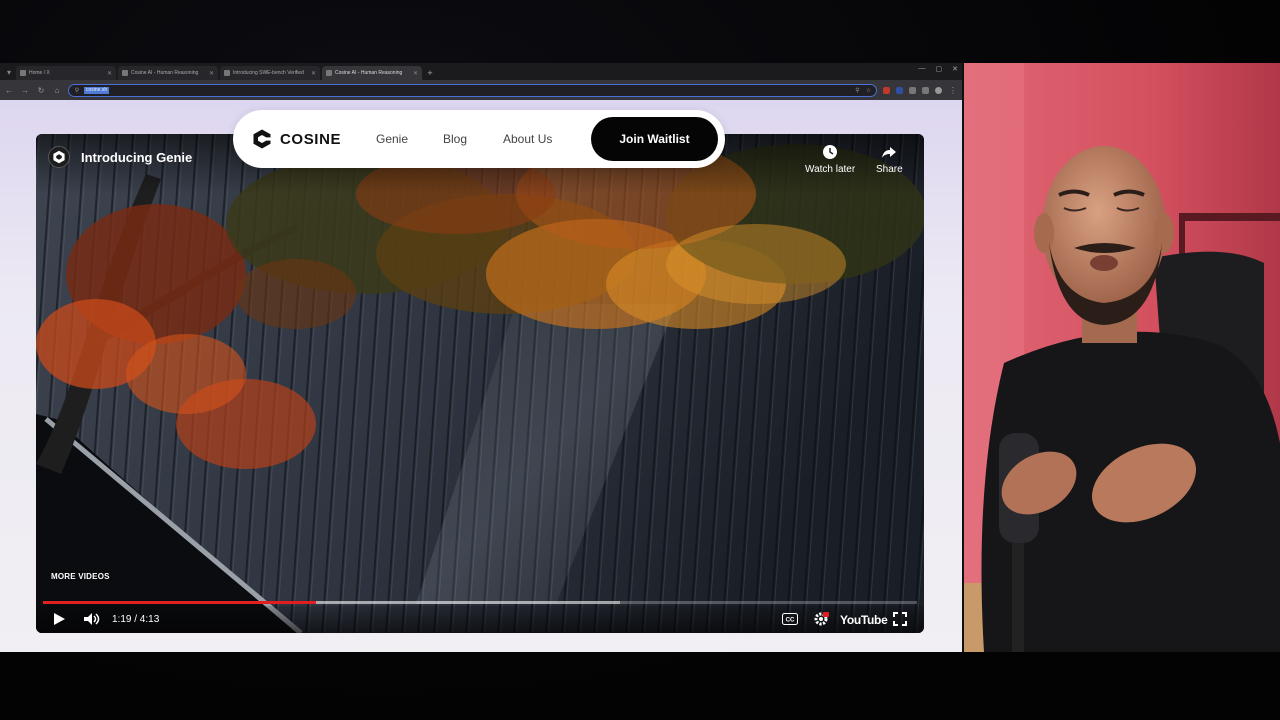 The width and height of the screenshot is (1280, 720). What do you see at coordinates (310, 139) in the screenshot?
I see `brand-name: COSINE` at bounding box center [310, 139].